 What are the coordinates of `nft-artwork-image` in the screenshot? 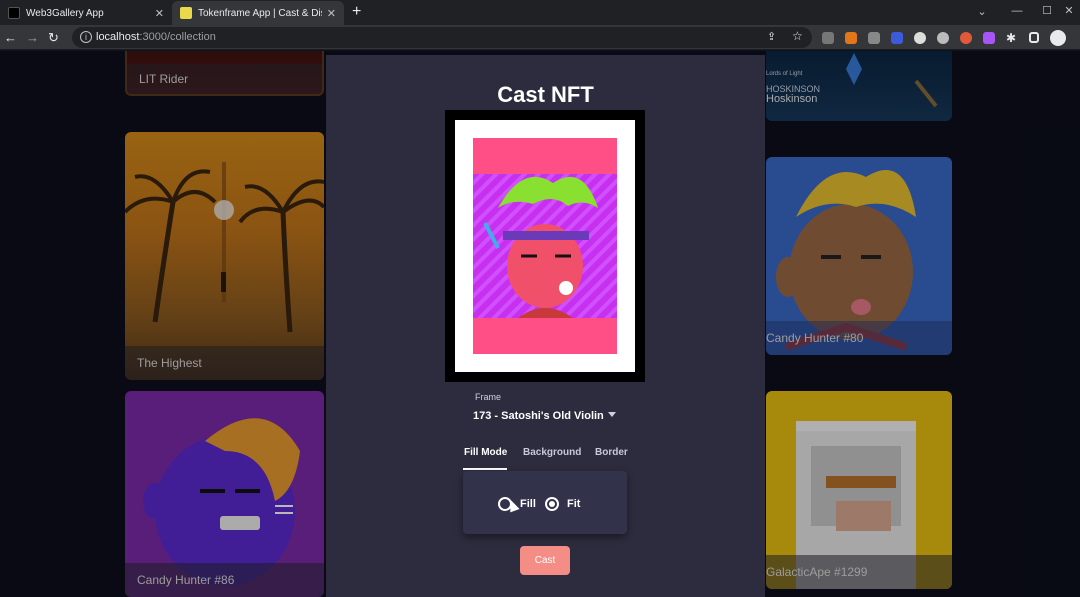 It's located at (545, 246).